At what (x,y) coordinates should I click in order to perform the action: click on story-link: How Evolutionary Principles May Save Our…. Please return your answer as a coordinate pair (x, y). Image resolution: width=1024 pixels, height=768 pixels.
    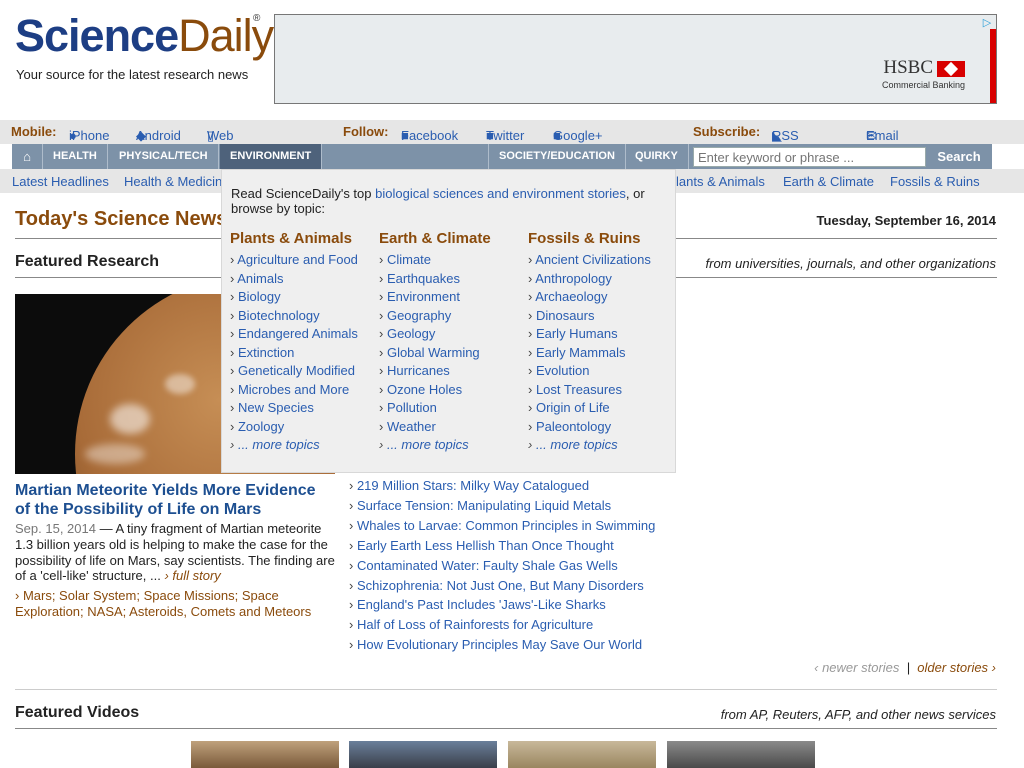
    Looking at the image, I should click on (502, 645).